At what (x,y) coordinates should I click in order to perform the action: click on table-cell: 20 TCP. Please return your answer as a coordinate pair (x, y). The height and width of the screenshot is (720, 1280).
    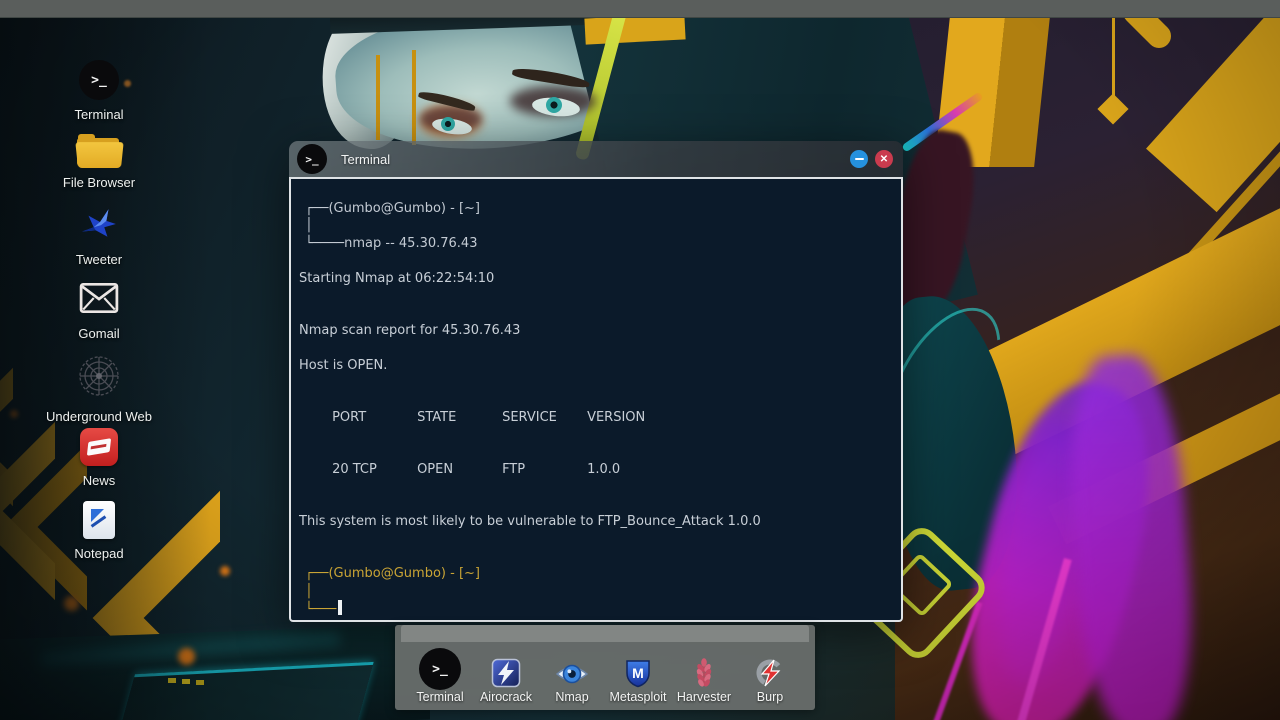
    Looking at the image, I should click on (354, 470).